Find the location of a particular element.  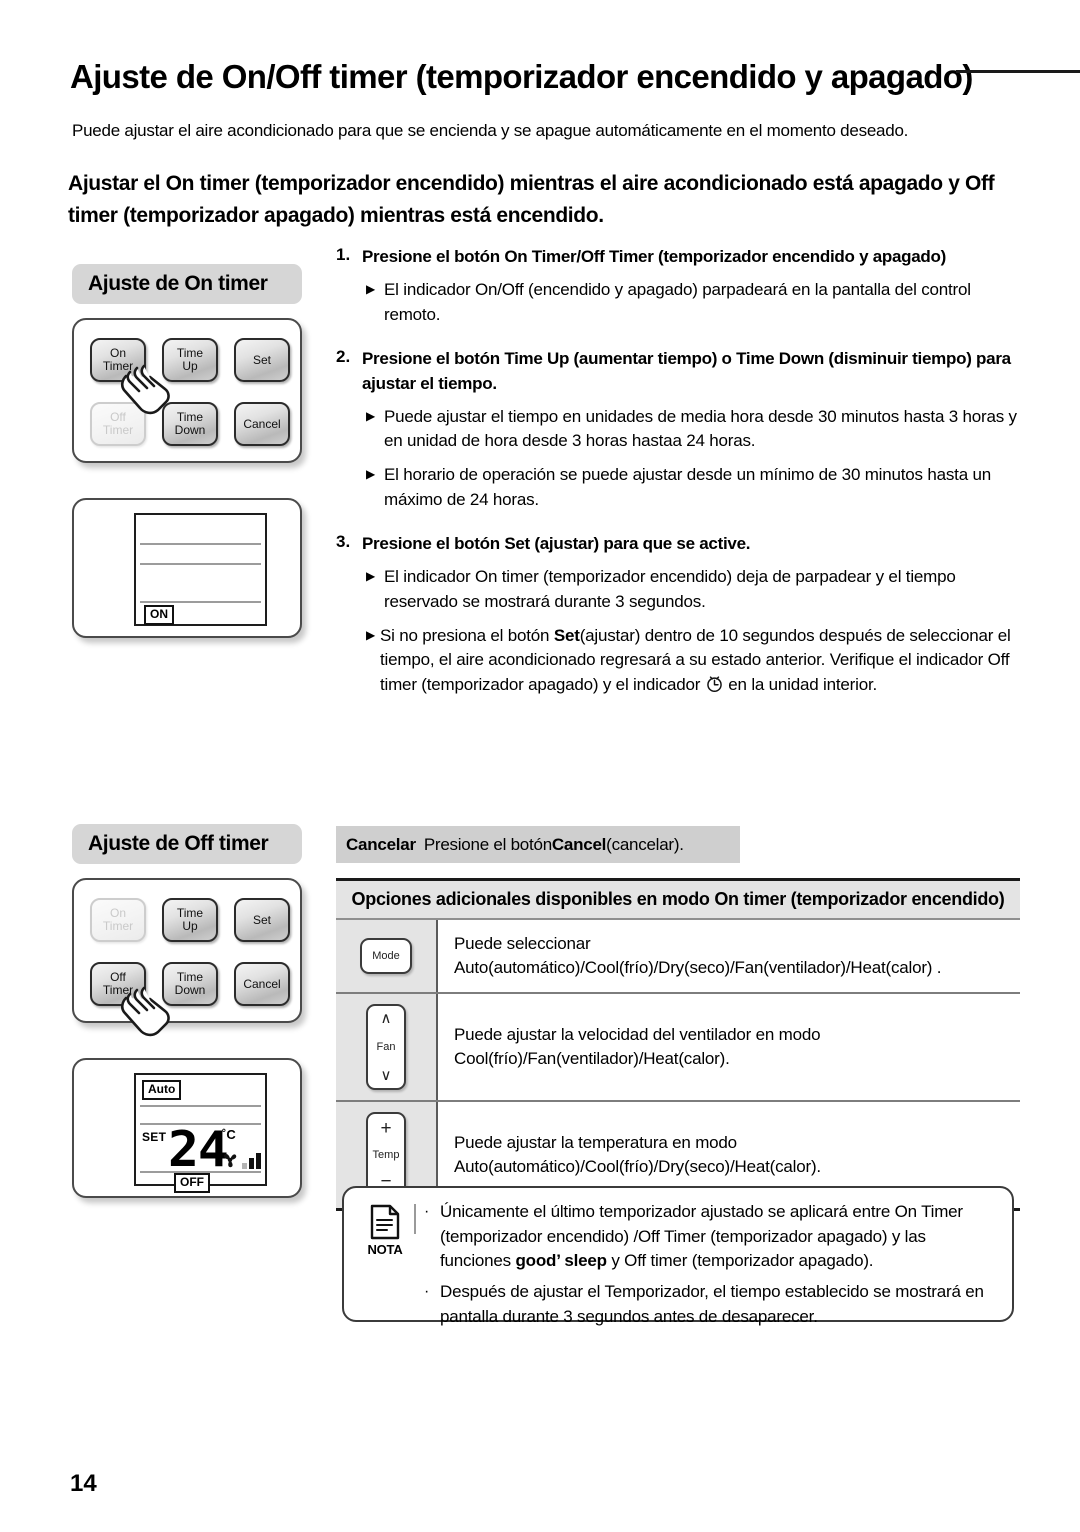

fan-key-icon: ∧ Fan ∨ is located at coordinates (386, 1047).